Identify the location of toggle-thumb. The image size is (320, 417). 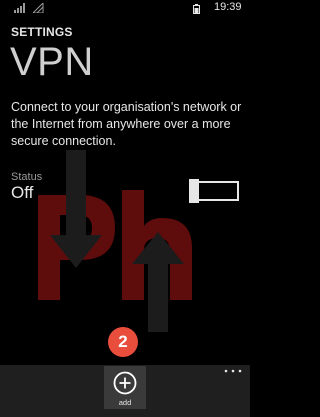
(194, 191).